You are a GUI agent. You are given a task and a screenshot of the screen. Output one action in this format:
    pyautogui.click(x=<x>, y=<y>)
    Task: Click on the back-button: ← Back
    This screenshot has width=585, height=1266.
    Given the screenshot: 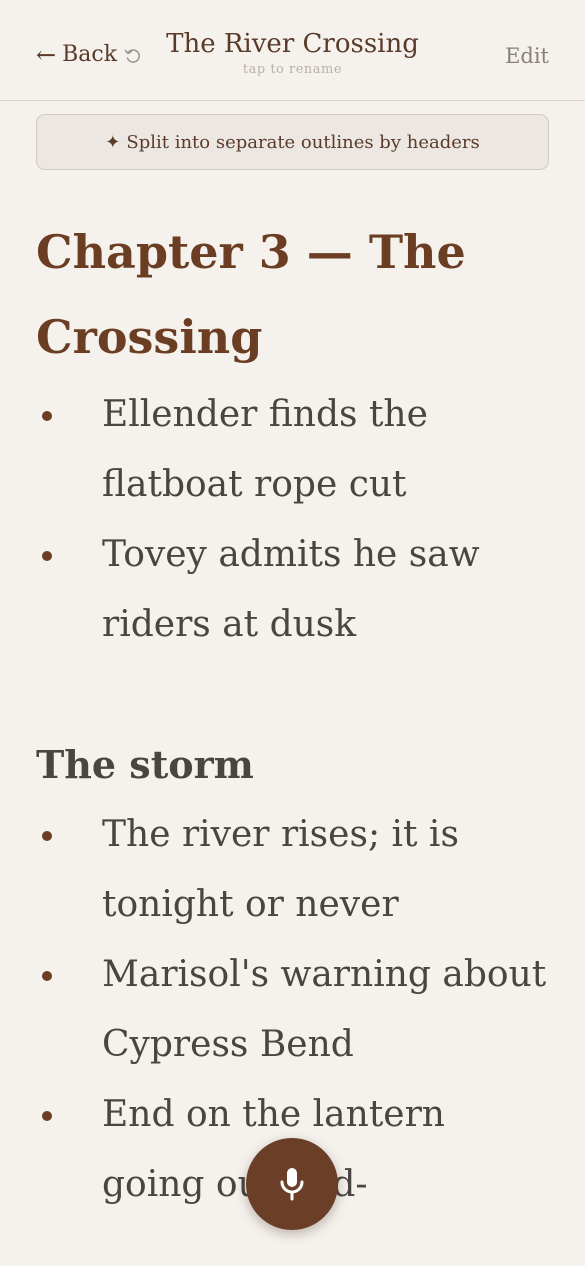 What is the action you would take?
    pyautogui.click(x=76, y=54)
    